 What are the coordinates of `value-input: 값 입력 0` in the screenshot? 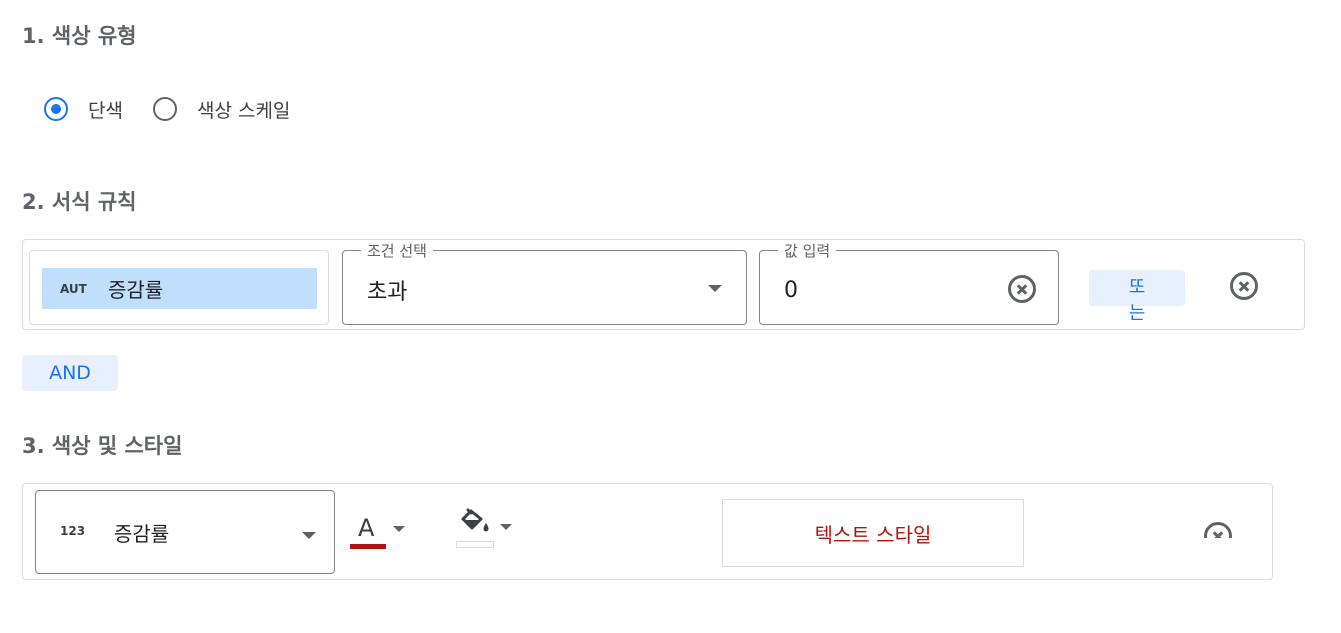 It's located at (909, 282).